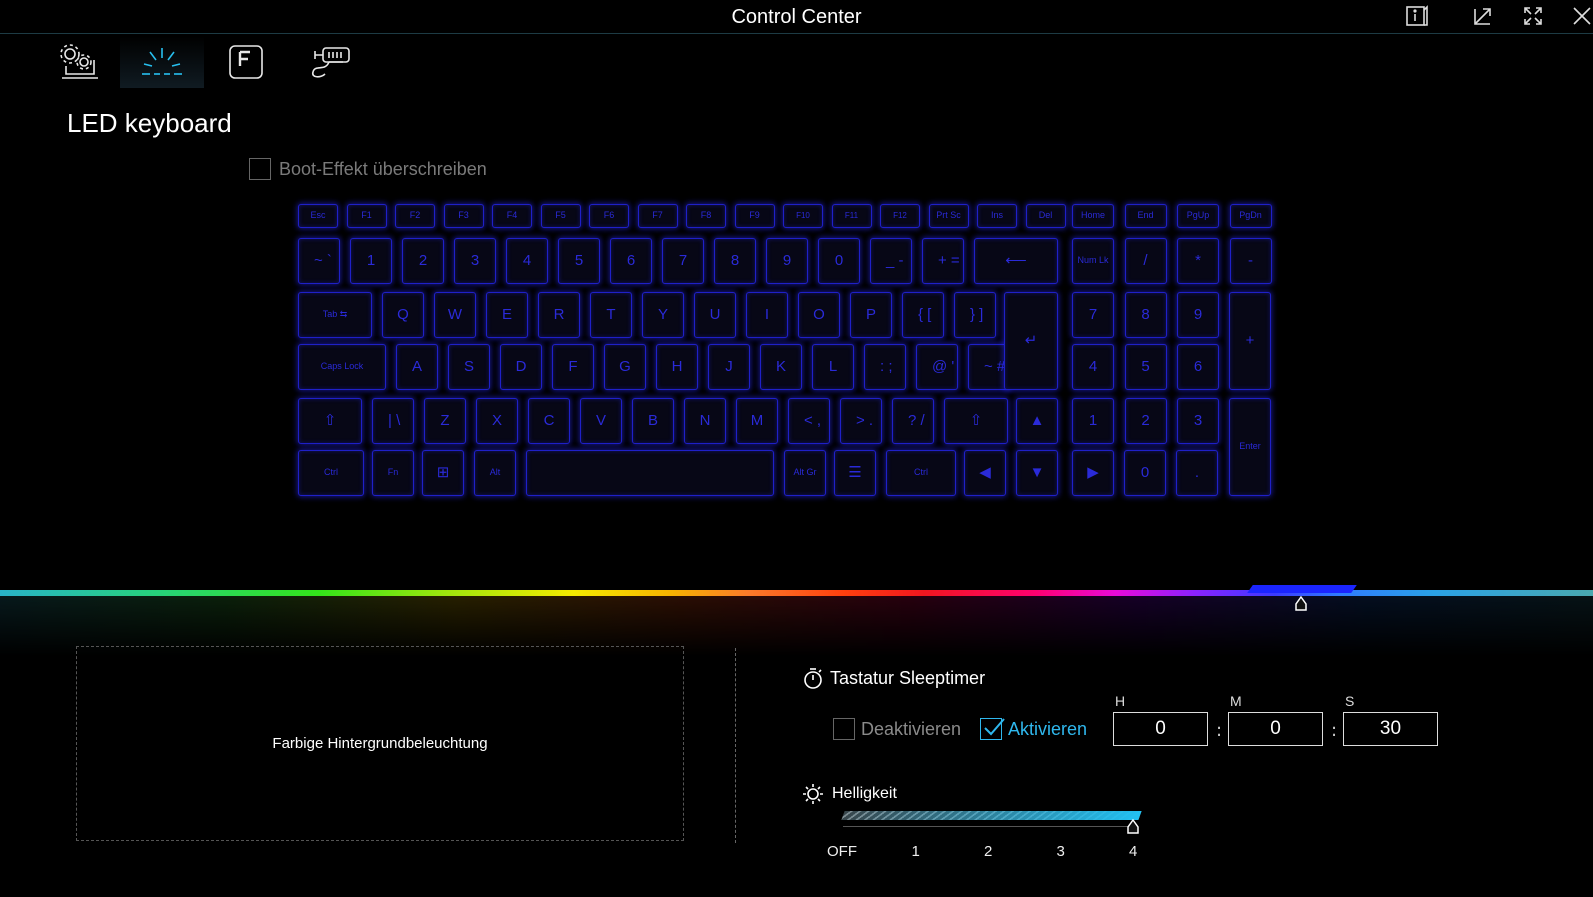 The width and height of the screenshot is (1593, 897). I want to click on close-icon, so click(1579, 16).